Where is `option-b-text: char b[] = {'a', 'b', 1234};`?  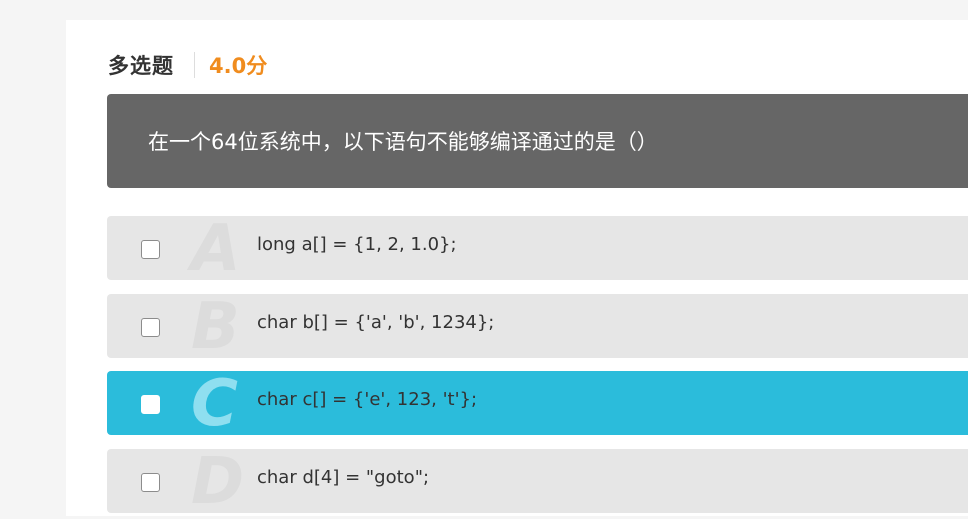
option-b-text: char b[] = {'a', 'b', 1234}; is located at coordinates (376, 322).